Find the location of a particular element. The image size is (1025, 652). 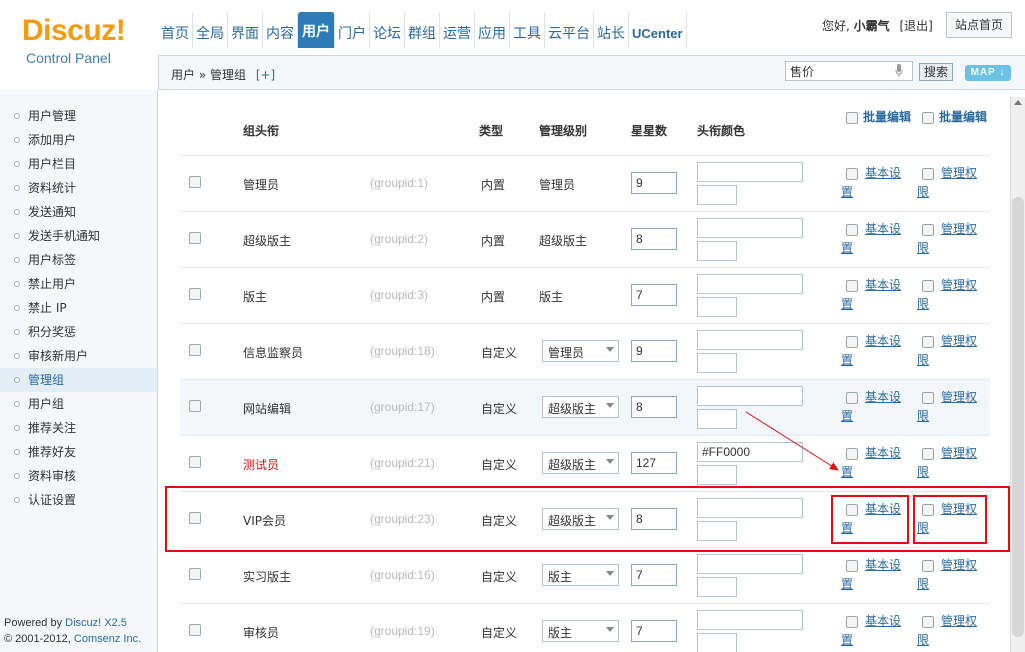

nav-tab: 内容 is located at coordinates (280, 30).